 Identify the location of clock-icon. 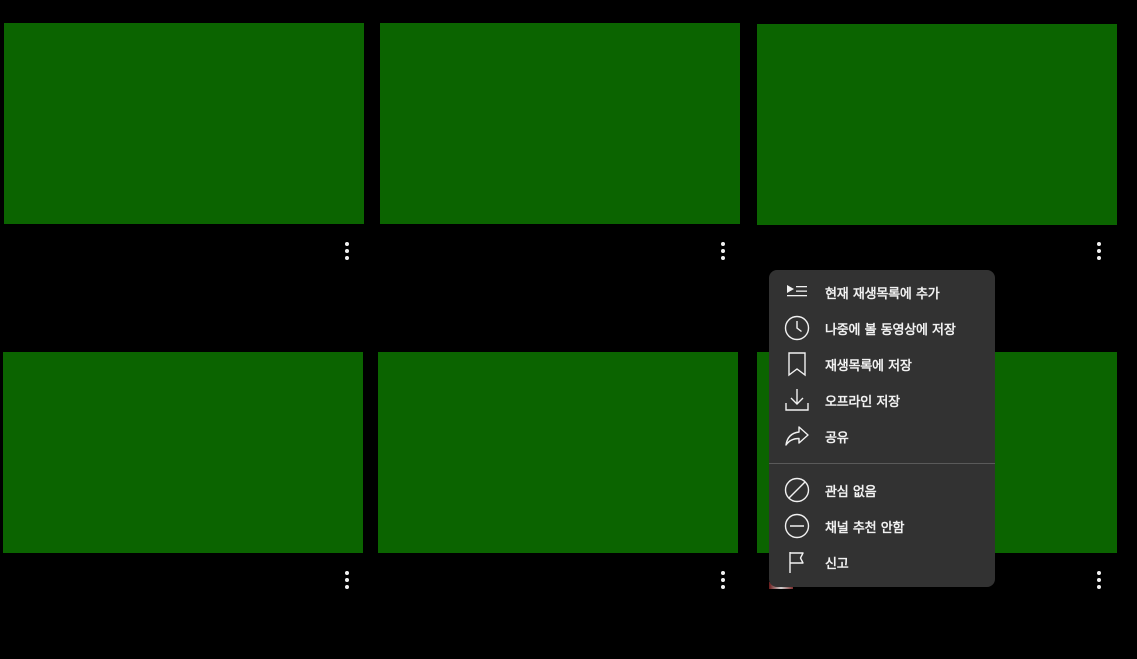
(797, 328).